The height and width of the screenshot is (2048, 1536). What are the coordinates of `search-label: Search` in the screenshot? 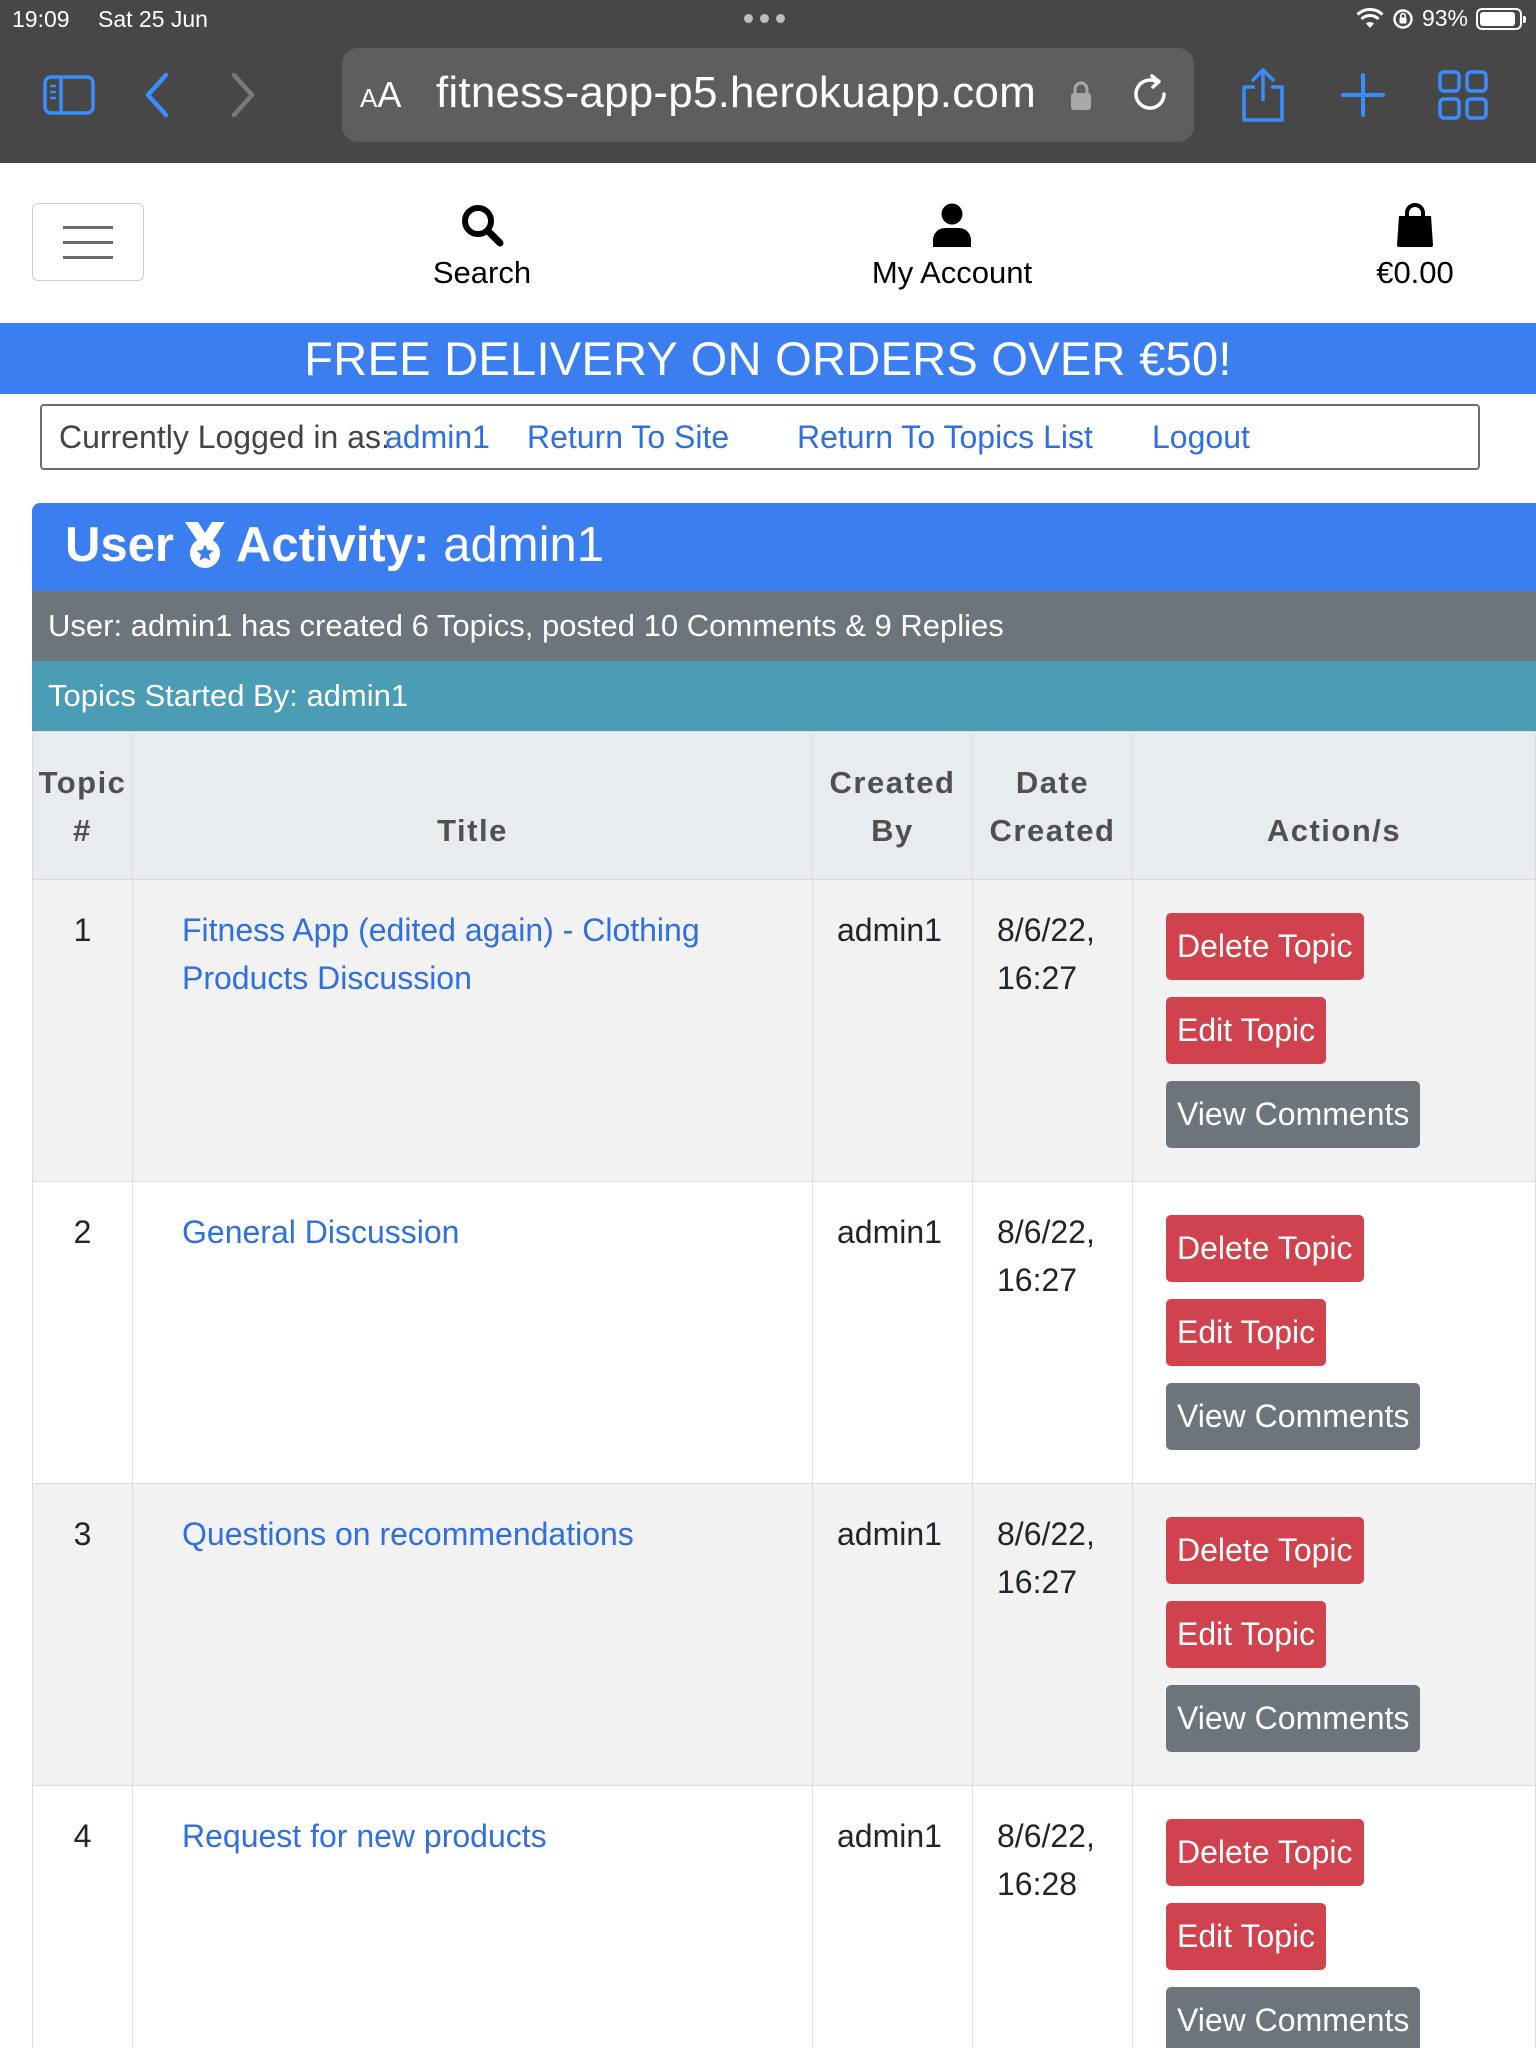 It's located at (482, 272).